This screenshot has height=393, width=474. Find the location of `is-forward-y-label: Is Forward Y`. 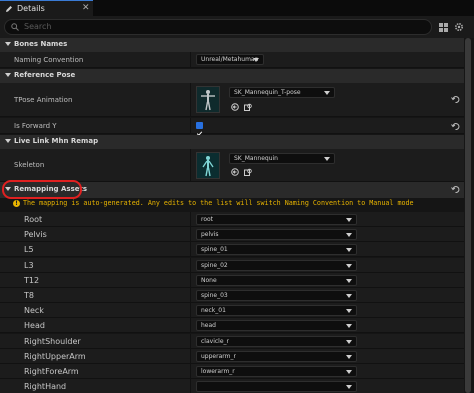

is-forward-y-label: Is Forward Y is located at coordinates (35, 126).